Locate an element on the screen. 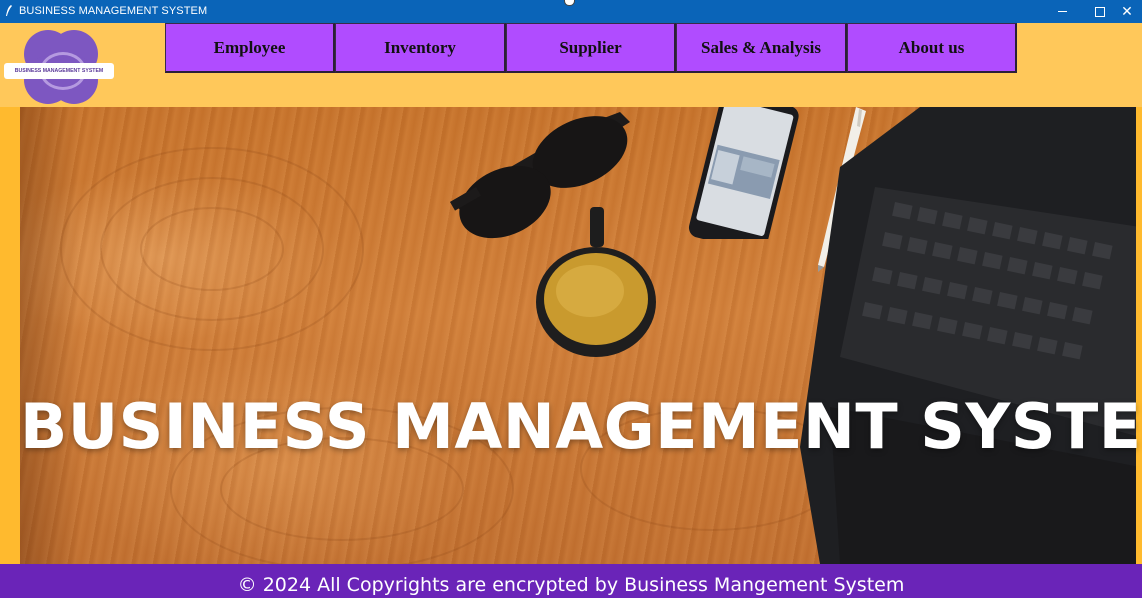 The width and height of the screenshot is (1142, 598). nav-inventory-button: Inventory is located at coordinates (420, 48).